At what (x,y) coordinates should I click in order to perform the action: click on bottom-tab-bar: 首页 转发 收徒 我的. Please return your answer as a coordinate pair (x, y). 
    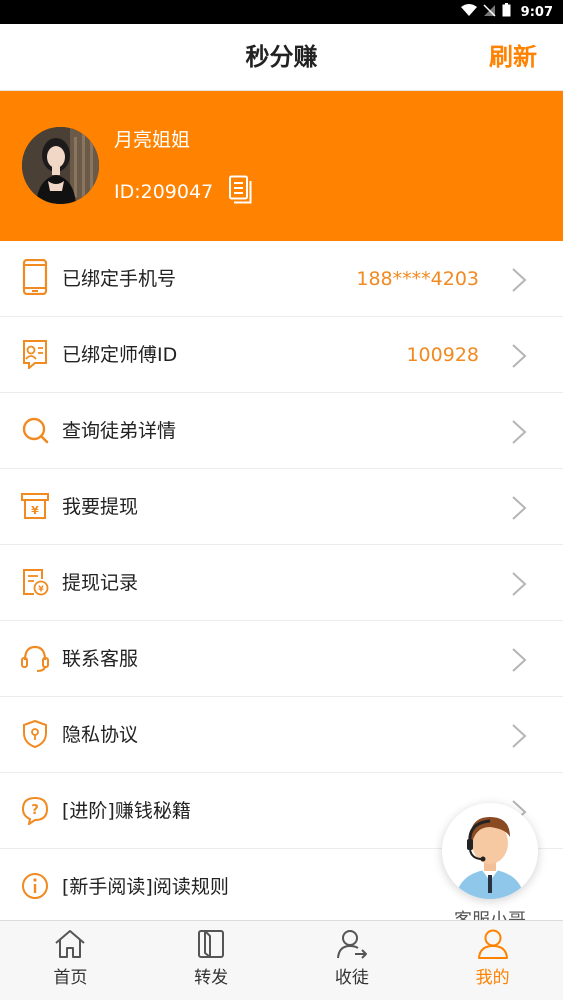
    Looking at the image, I should click on (281, 960).